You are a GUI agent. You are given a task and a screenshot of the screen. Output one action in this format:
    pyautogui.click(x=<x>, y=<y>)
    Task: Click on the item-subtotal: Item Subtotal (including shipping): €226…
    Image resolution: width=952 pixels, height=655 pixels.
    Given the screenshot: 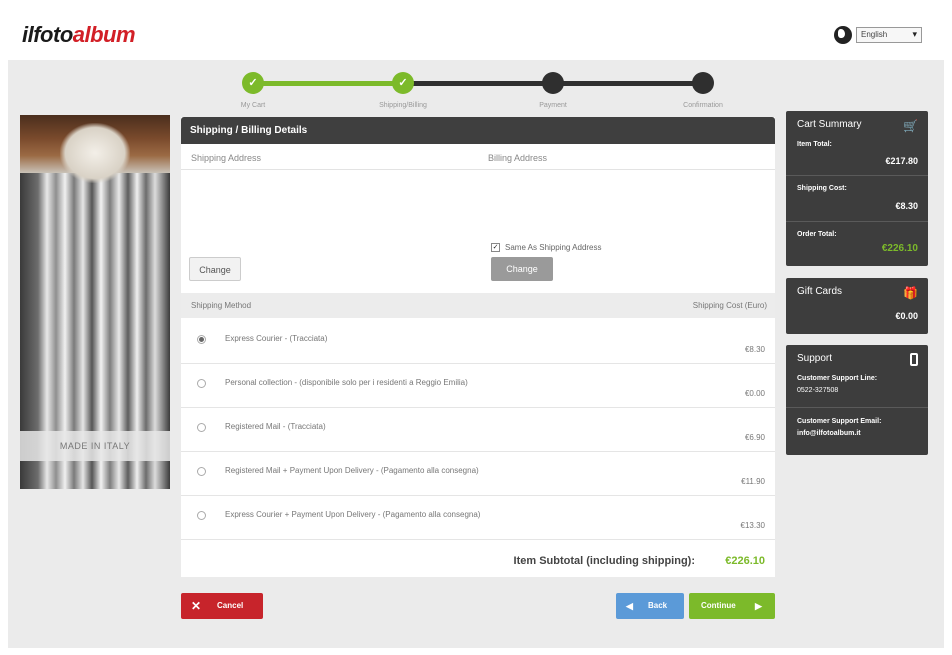 What is the action you would take?
    pyautogui.click(x=478, y=561)
    